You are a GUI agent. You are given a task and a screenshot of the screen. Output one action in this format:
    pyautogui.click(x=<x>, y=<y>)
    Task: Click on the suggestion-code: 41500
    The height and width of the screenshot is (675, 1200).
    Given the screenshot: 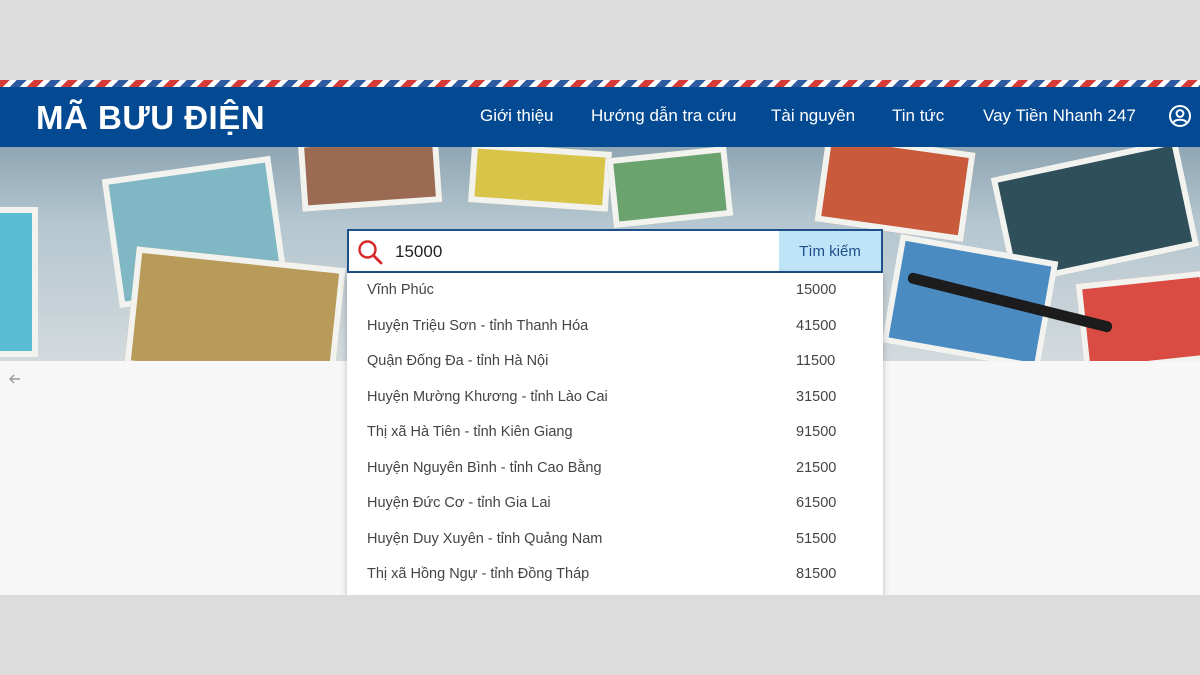 What is the action you would take?
    pyautogui.click(x=816, y=325)
    